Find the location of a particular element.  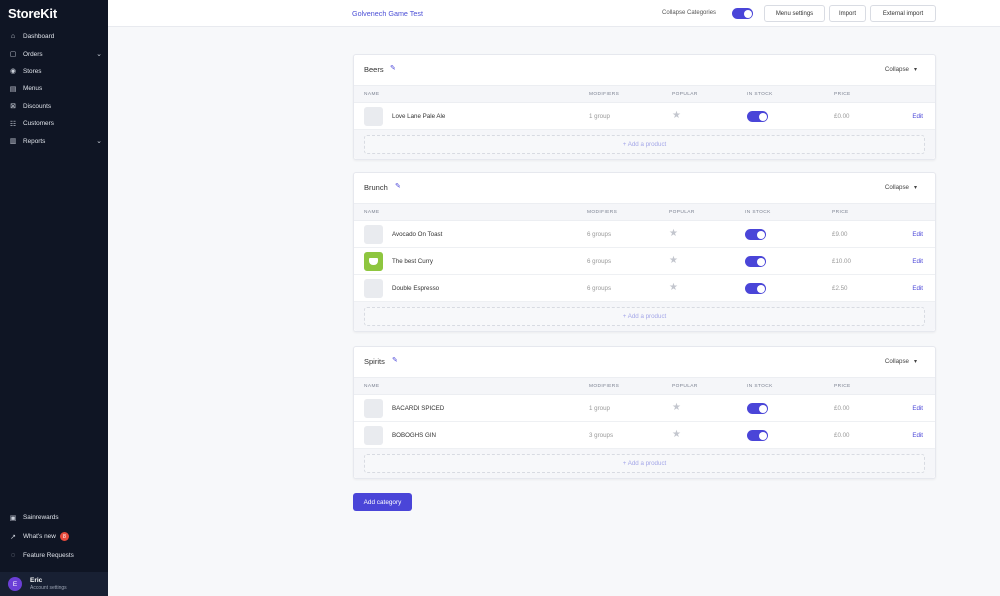

sidebar-item-customers: ☷ Customers is located at coordinates (54, 123).